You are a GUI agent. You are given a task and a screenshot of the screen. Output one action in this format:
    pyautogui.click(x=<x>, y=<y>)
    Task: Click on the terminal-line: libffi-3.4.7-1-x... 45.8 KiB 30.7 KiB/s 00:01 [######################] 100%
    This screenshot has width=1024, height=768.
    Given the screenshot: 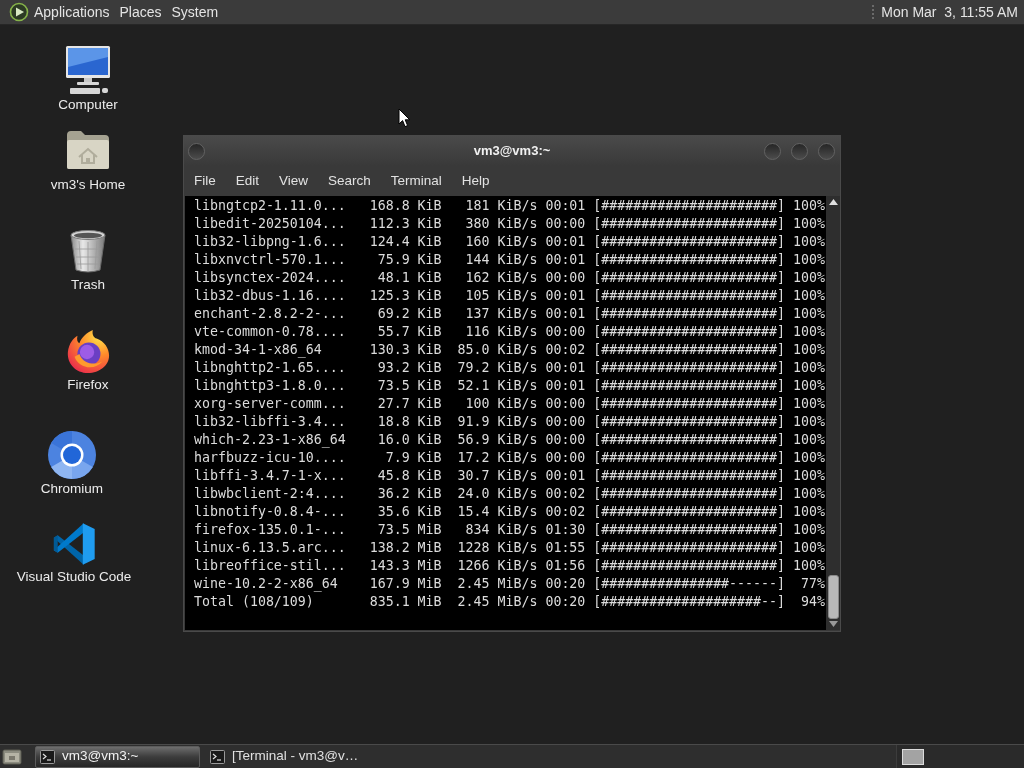 What is the action you would take?
    pyautogui.click(x=509, y=476)
    